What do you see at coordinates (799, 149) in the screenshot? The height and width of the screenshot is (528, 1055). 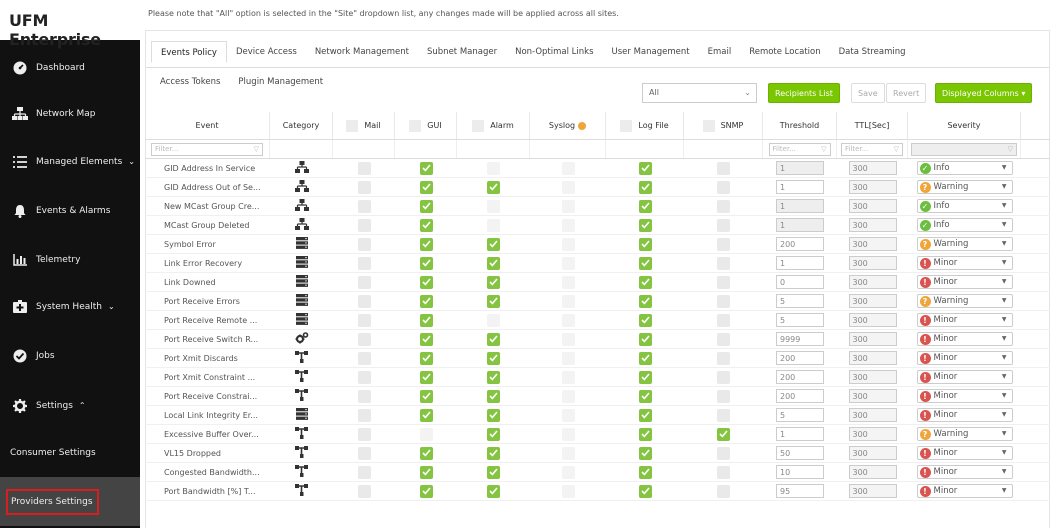 I see `threshold-filter-input: Filter... ▽` at bounding box center [799, 149].